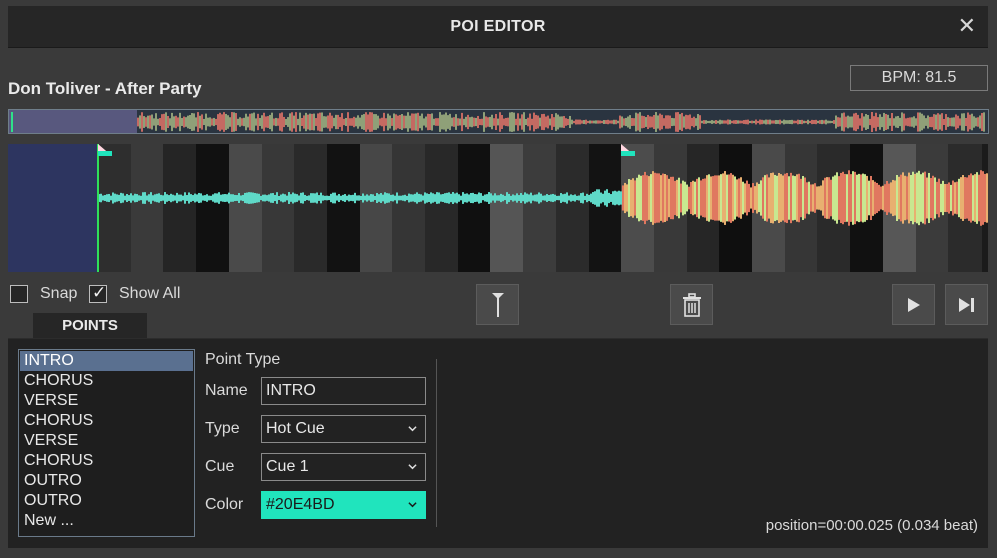  I want to click on overview-wave, so click(500, 122).